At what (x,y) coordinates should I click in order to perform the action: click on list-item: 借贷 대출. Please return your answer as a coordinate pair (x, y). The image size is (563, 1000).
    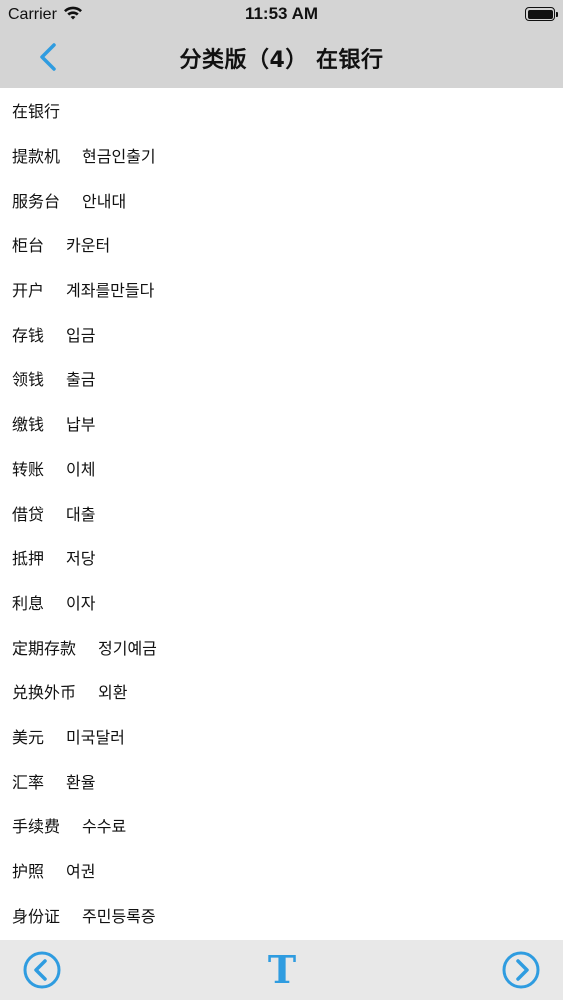
    Looking at the image, I should click on (281, 512).